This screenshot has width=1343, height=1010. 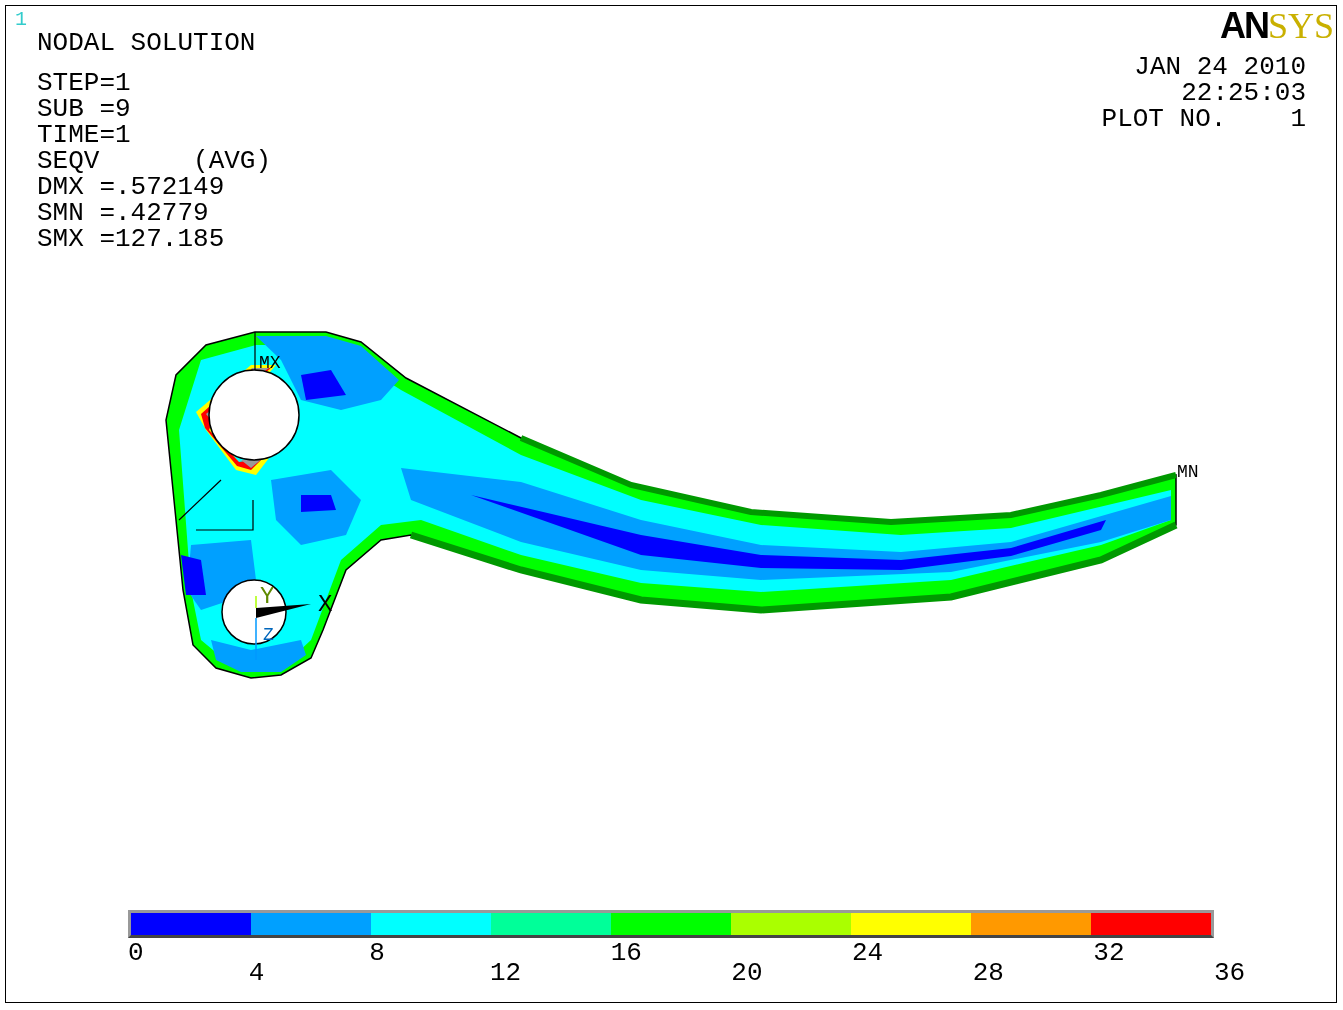 I want to click on legend-value-label: 12, so click(x=506, y=973).